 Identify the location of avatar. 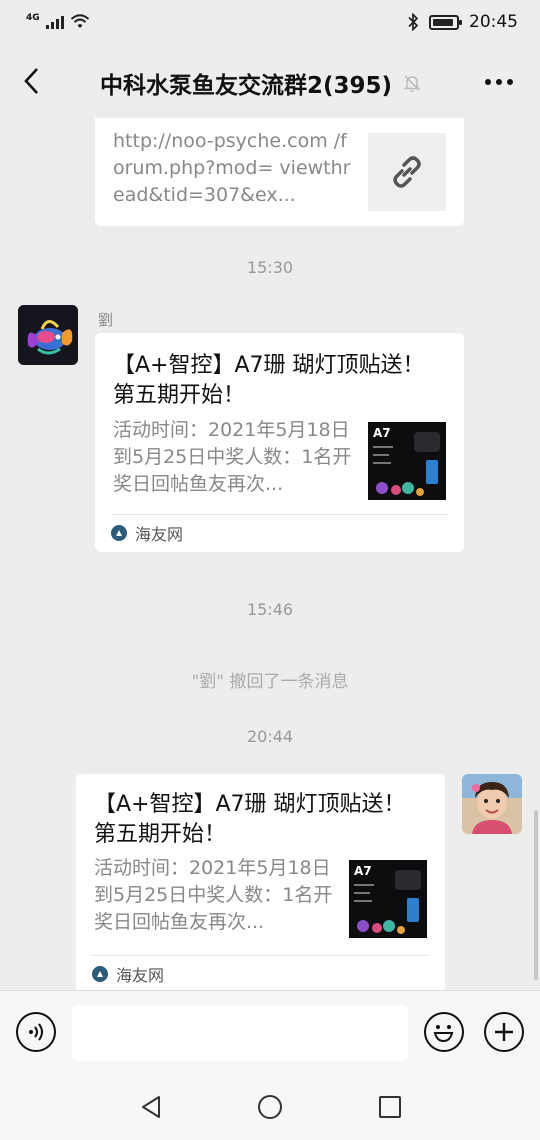
(48, 335).